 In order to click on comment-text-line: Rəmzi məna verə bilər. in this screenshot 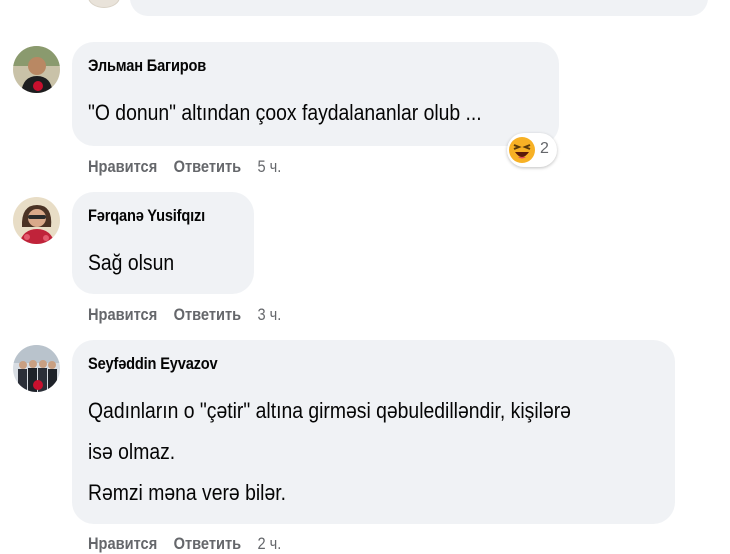, I will do `click(187, 492)`.